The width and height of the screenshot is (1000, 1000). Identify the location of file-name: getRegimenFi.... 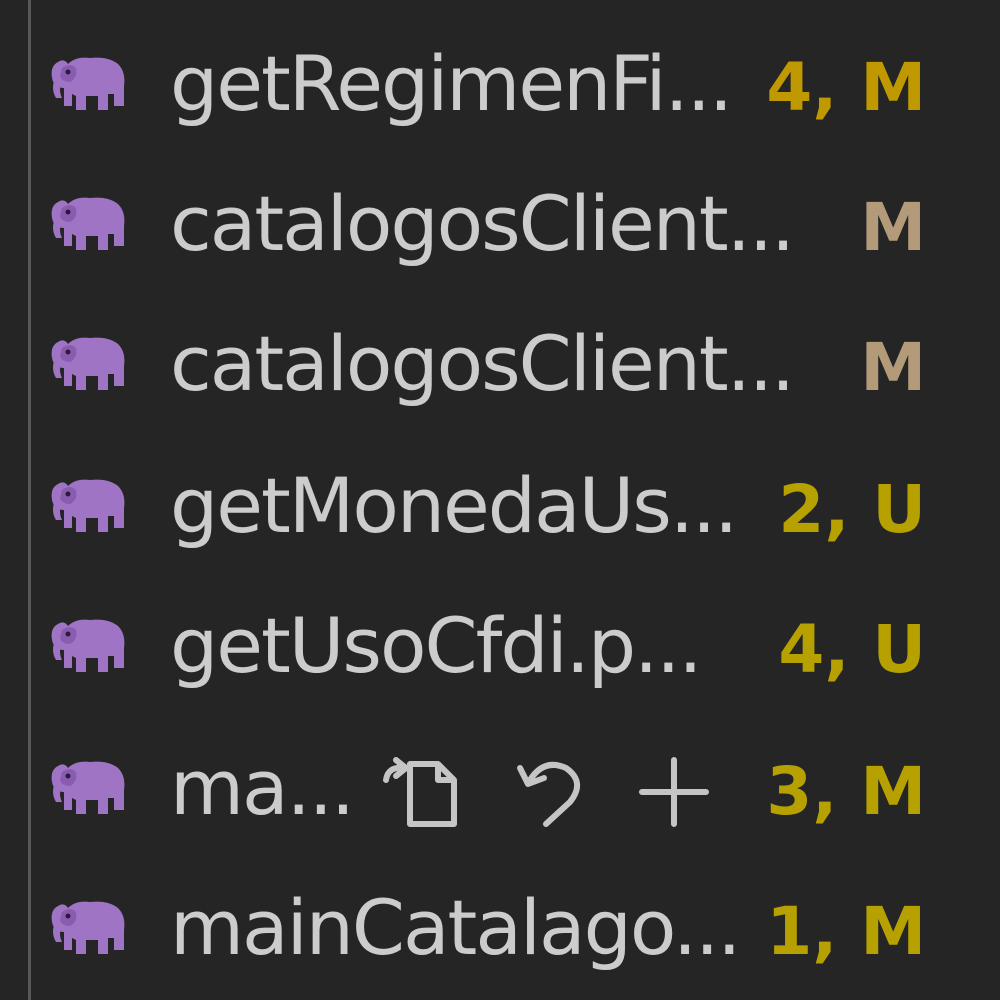
(451, 83).